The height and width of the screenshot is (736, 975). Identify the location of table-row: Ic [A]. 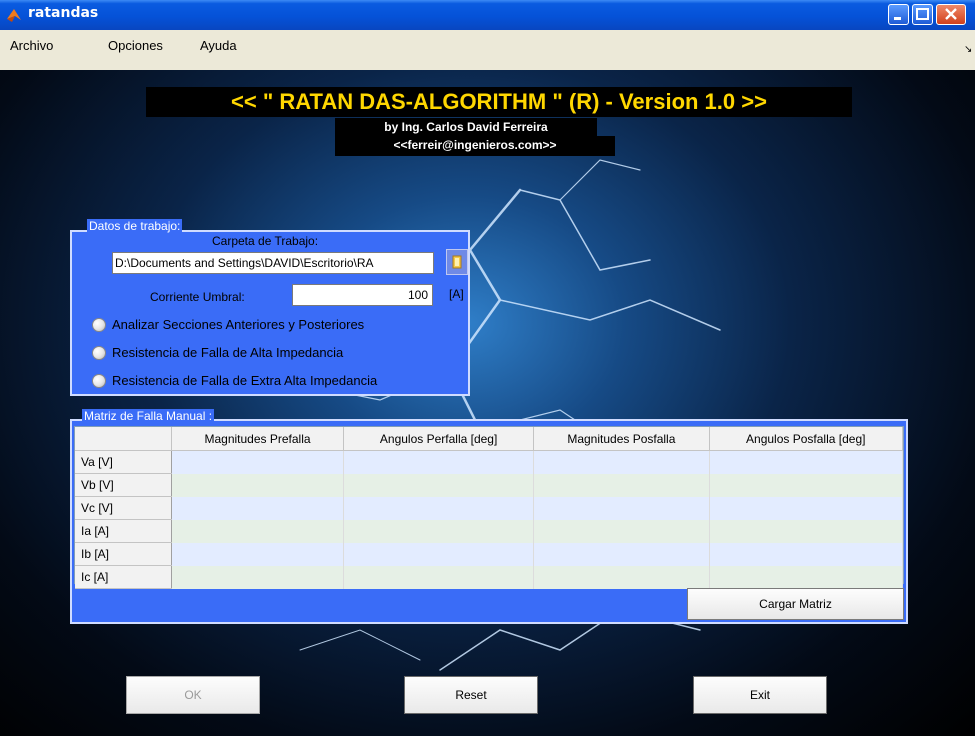
(489, 577).